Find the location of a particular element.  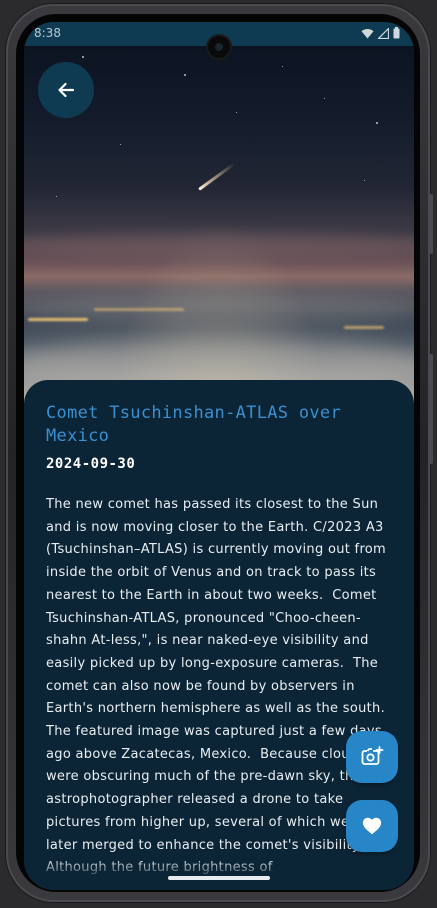

heart-icon is located at coordinates (372, 826).